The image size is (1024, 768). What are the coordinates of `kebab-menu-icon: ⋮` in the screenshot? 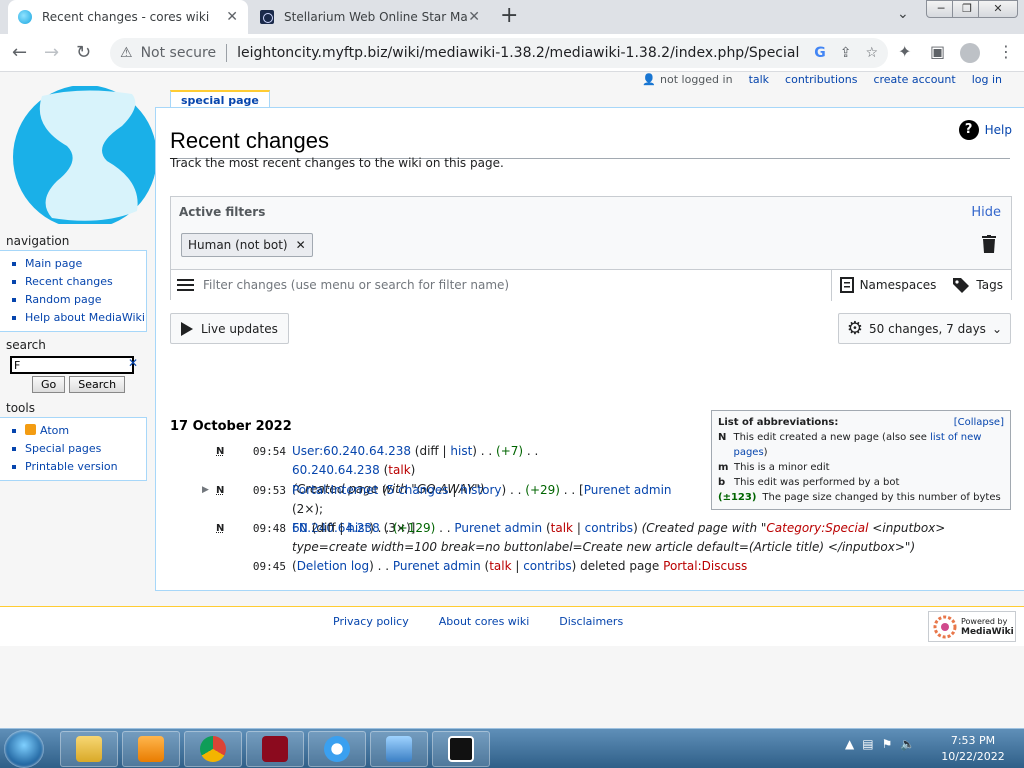 It's located at (1006, 51).